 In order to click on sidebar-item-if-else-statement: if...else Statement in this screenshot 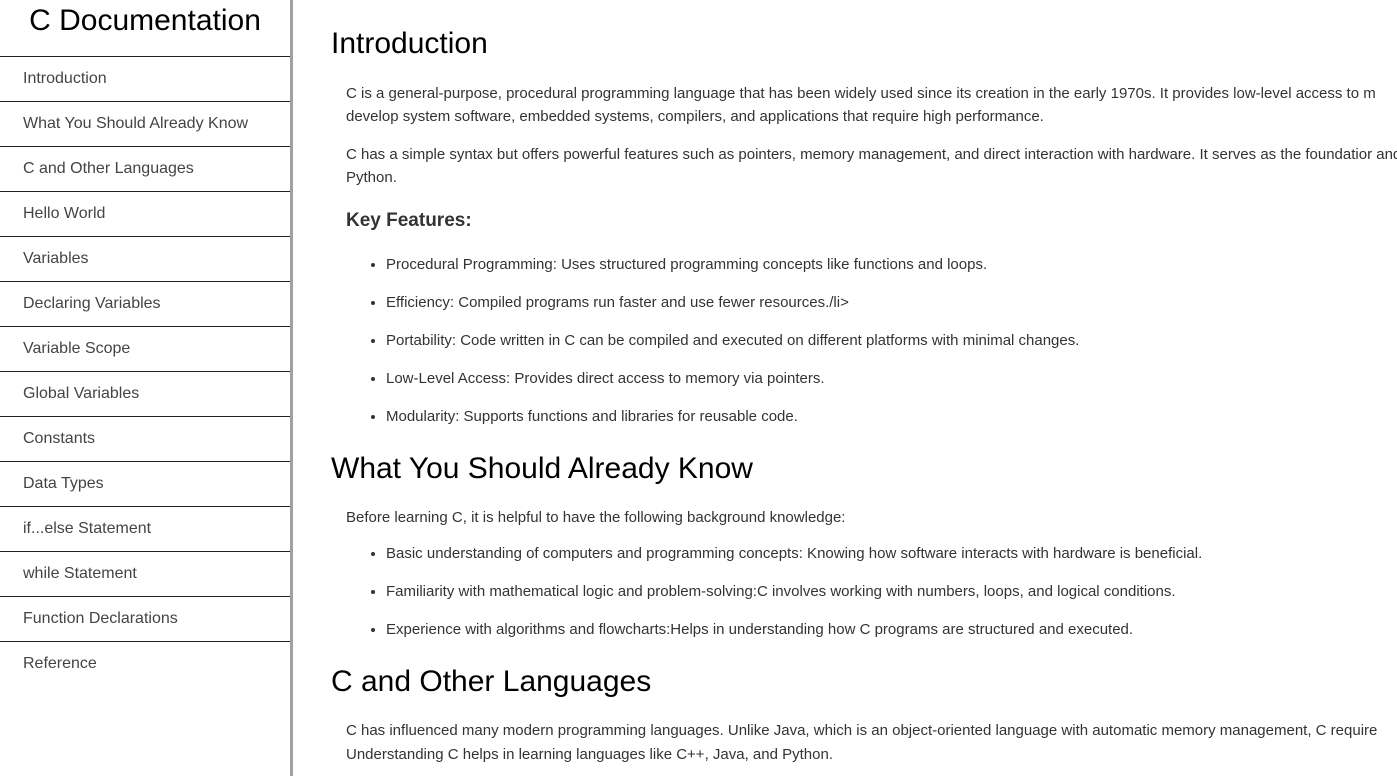, I will do `click(145, 529)`.